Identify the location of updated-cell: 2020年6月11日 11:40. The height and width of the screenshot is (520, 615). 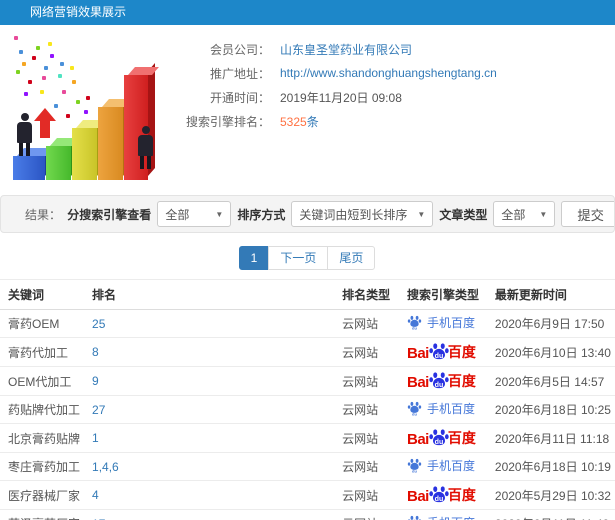
(550, 514).